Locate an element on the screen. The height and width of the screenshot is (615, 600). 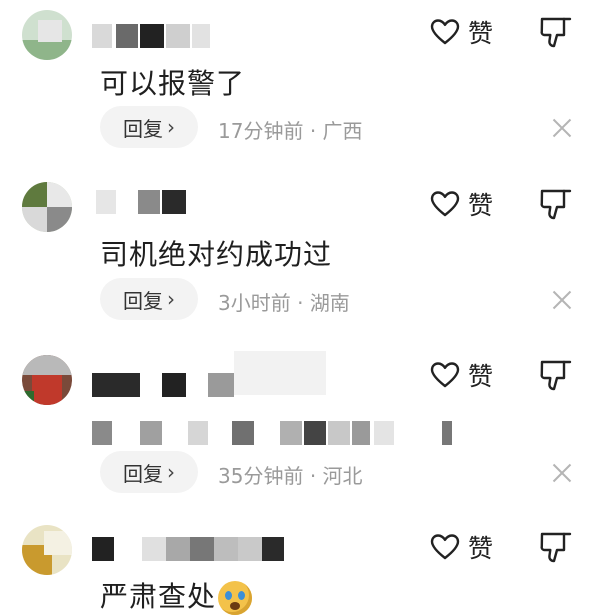
comment-text: 可以报警了 is located at coordinates (173, 83).